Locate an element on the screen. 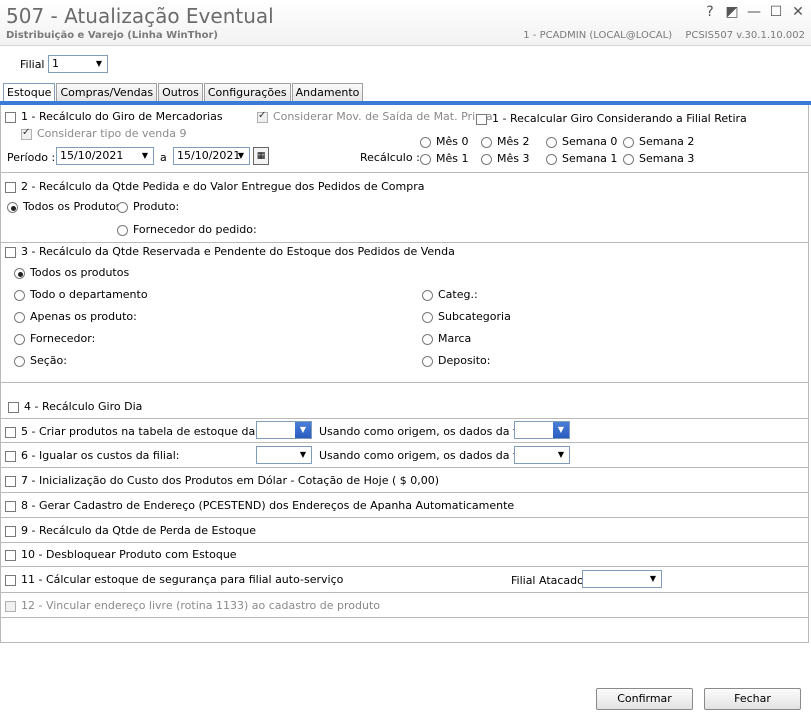  s3-categ-label: Categ.: is located at coordinates (458, 294).